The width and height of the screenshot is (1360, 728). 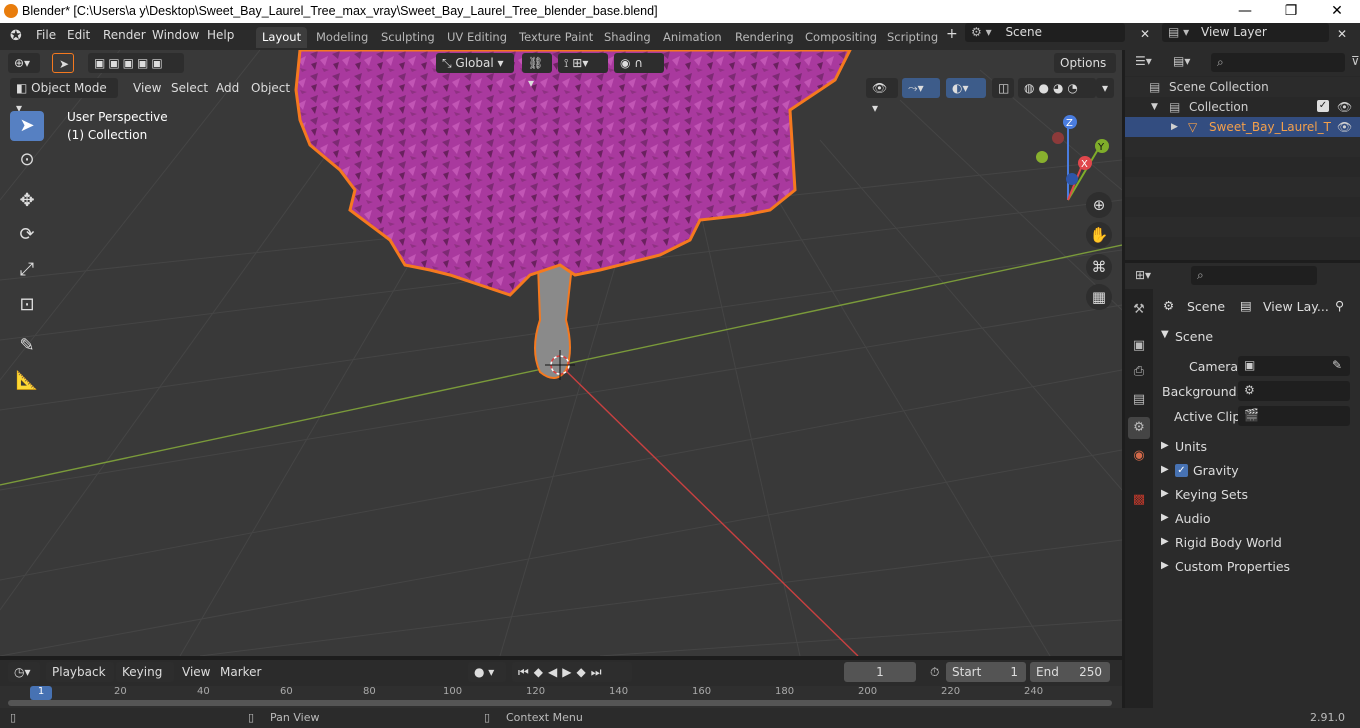 I want to click on pivot-point-icon: ⛓▾, so click(x=537, y=71).